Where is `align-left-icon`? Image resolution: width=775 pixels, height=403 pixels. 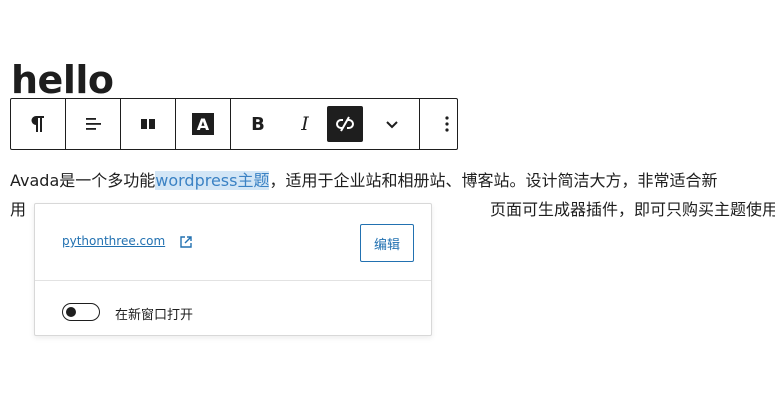
align-left-icon is located at coordinates (93, 124).